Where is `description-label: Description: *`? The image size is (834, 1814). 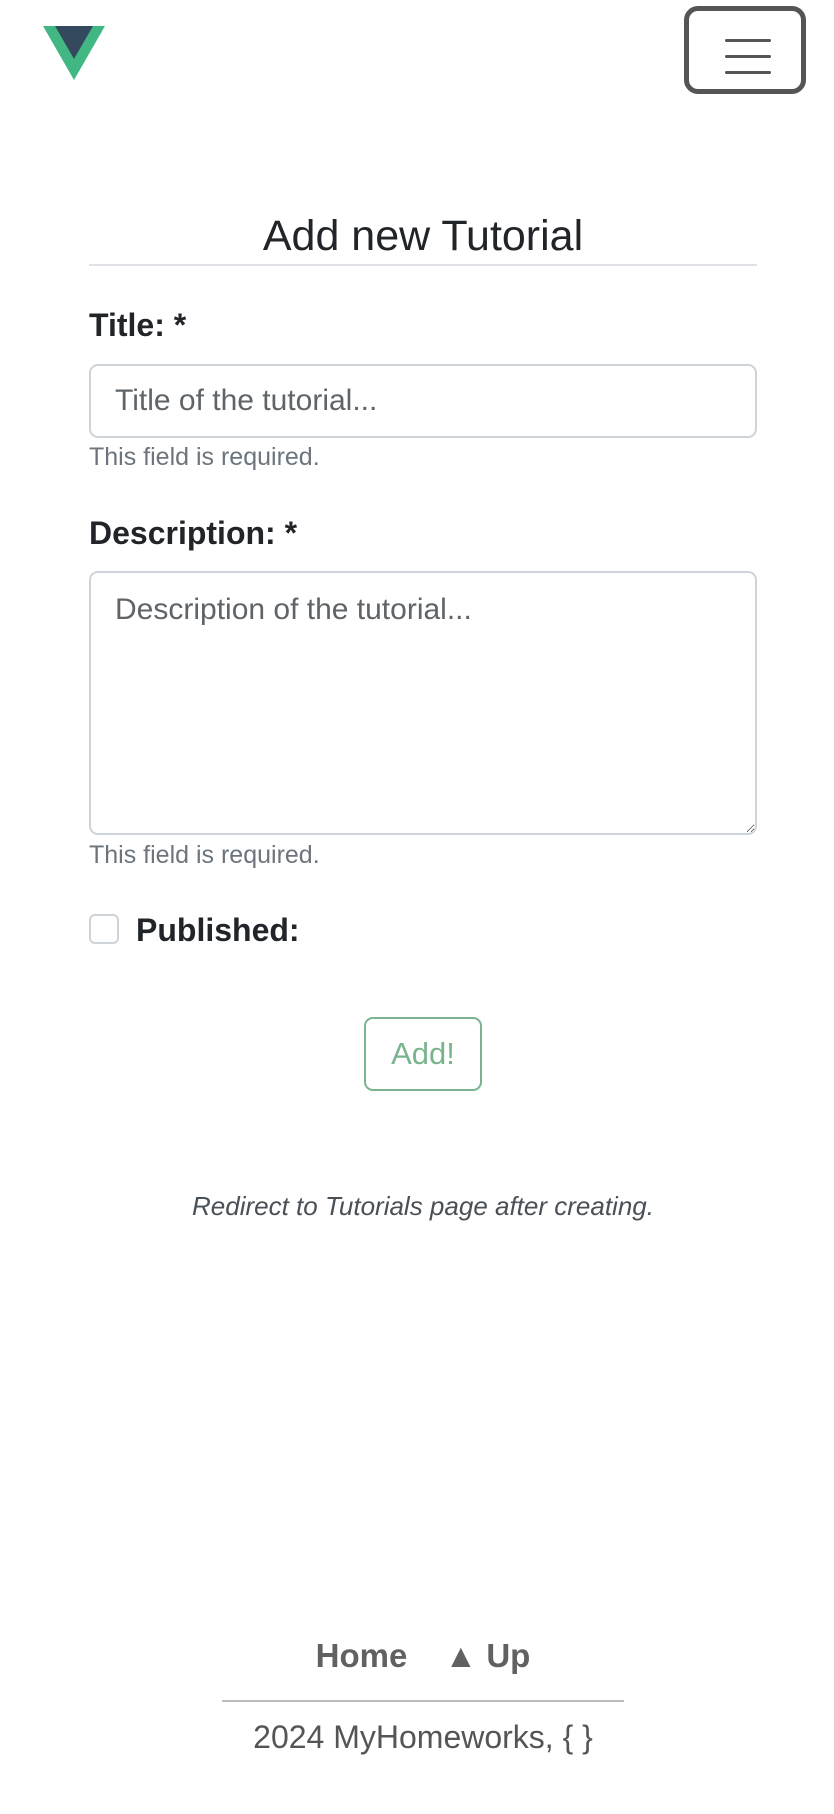
description-label: Description: * is located at coordinates (193, 533).